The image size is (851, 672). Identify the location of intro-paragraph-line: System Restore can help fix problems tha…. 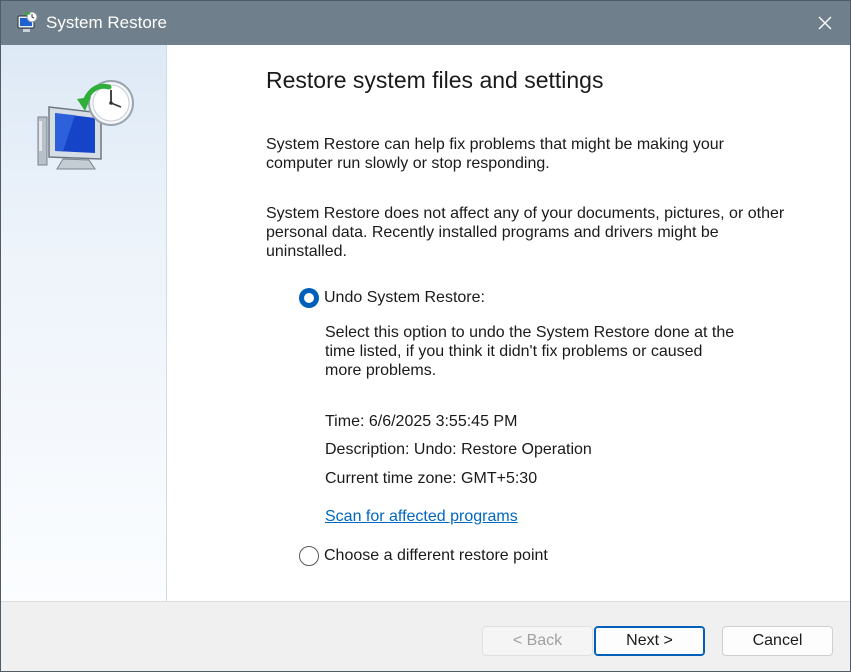
(495, 144).